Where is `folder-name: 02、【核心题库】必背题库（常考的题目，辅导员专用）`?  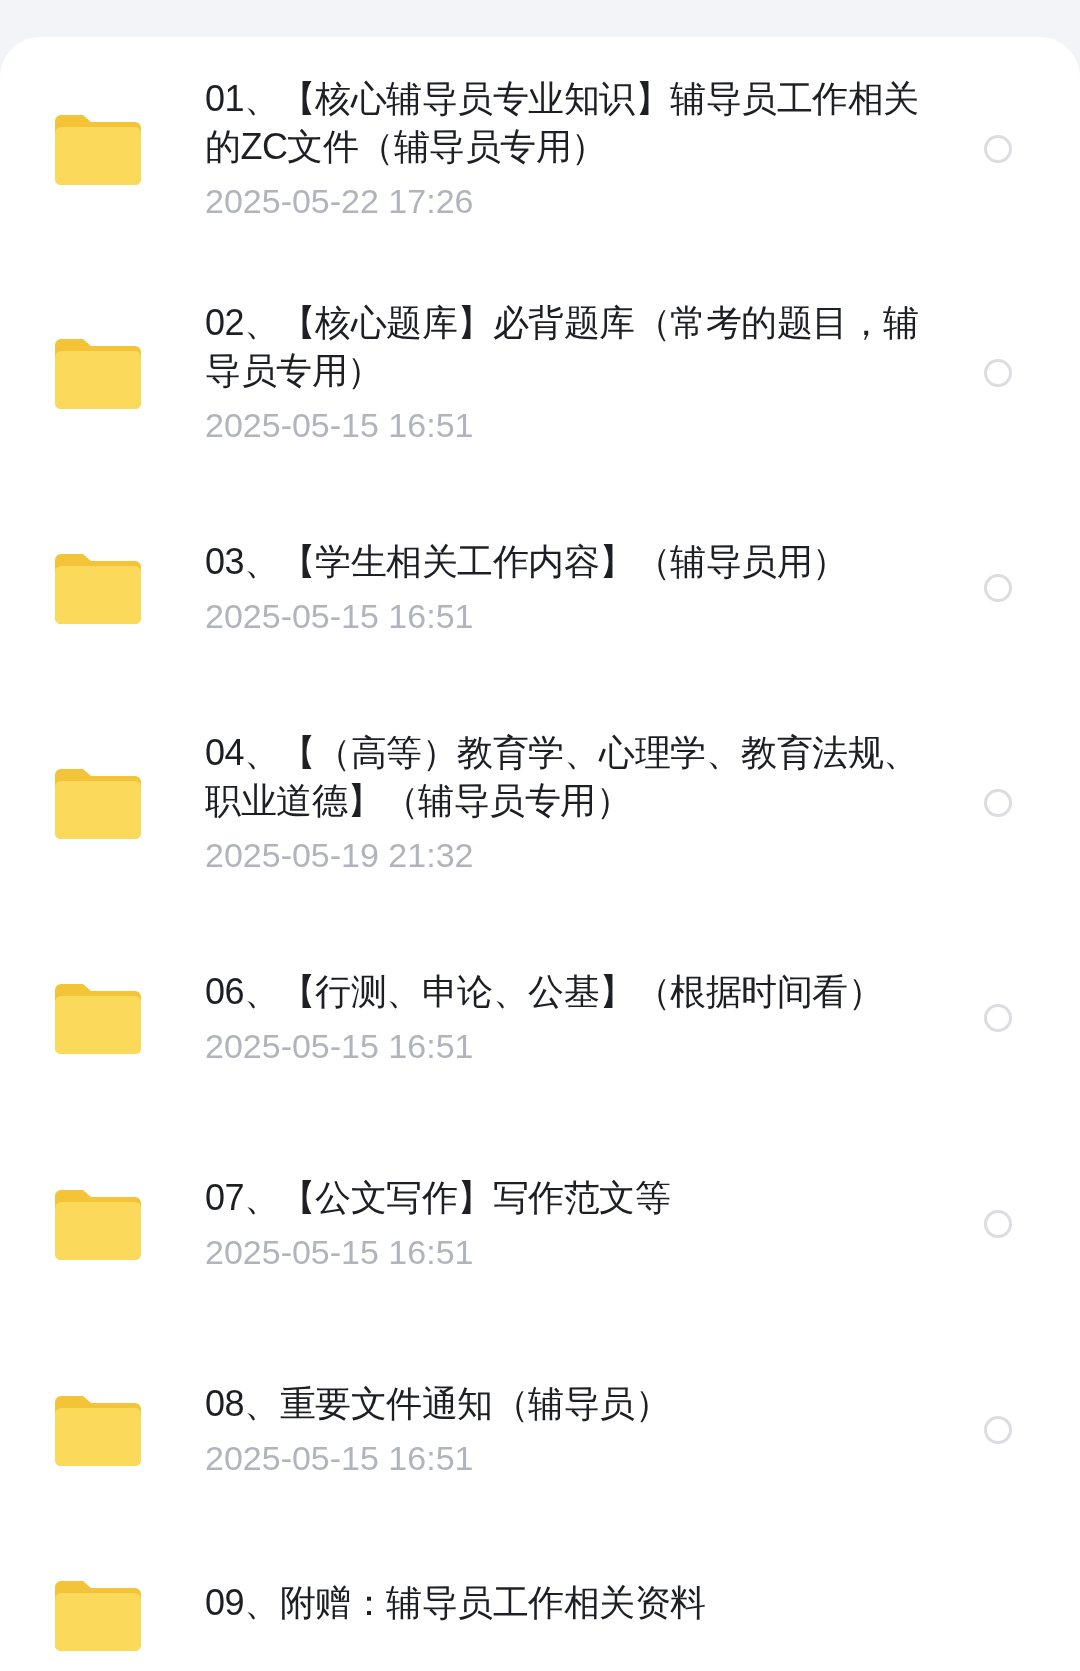
folder-name: 02、【核心题库】必背题库（常考的题目，辅导员专用） is located at coordinates (565, 347).